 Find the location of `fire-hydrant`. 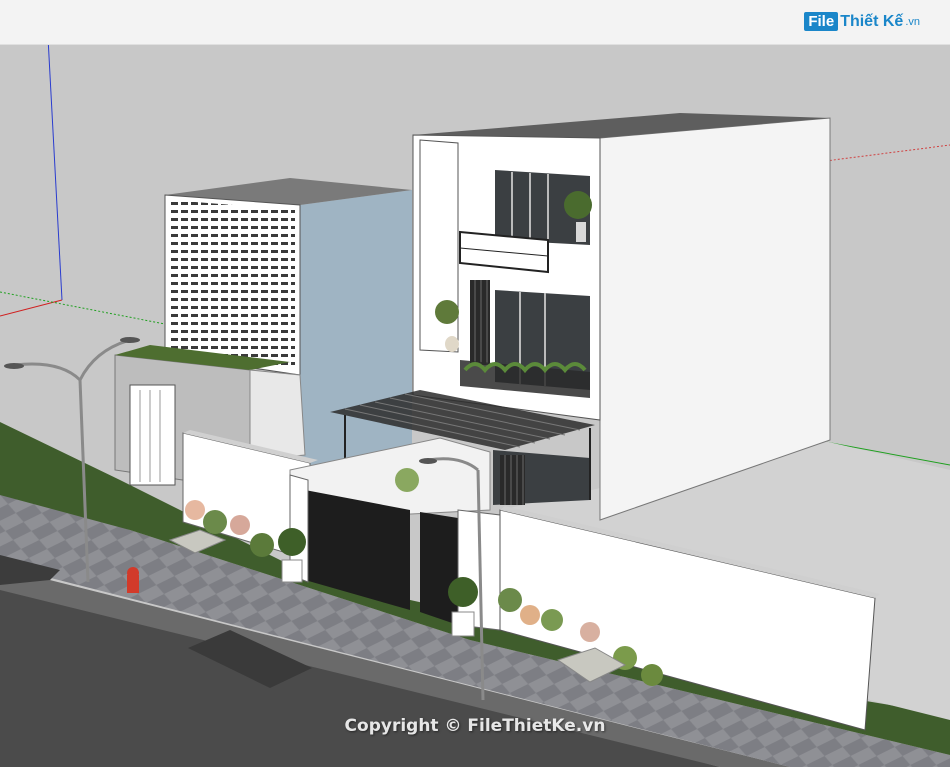

fire-hydrant is located at coordinates (133, 580).